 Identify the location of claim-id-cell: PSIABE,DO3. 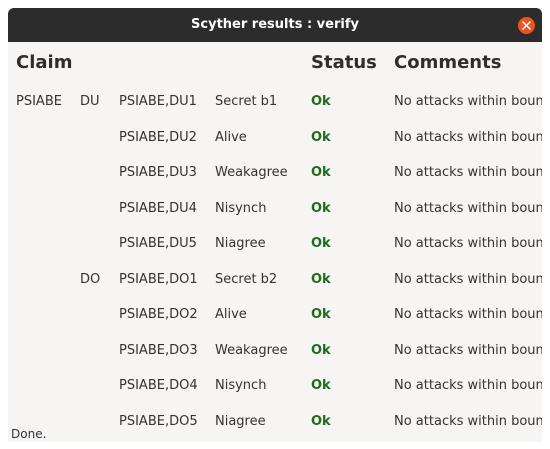
(158, 350).